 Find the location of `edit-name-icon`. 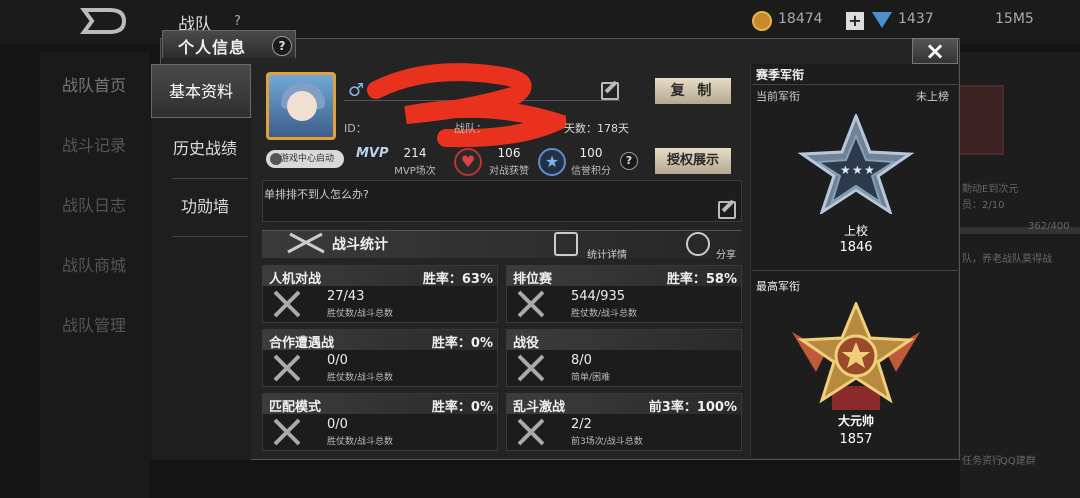

edit-name-icon is located at coordinates (610, 91).